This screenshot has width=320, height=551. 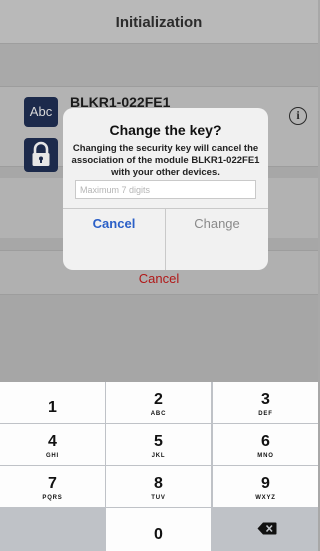 I want to click on page-title: Initialization, so click(x=159, y=22).